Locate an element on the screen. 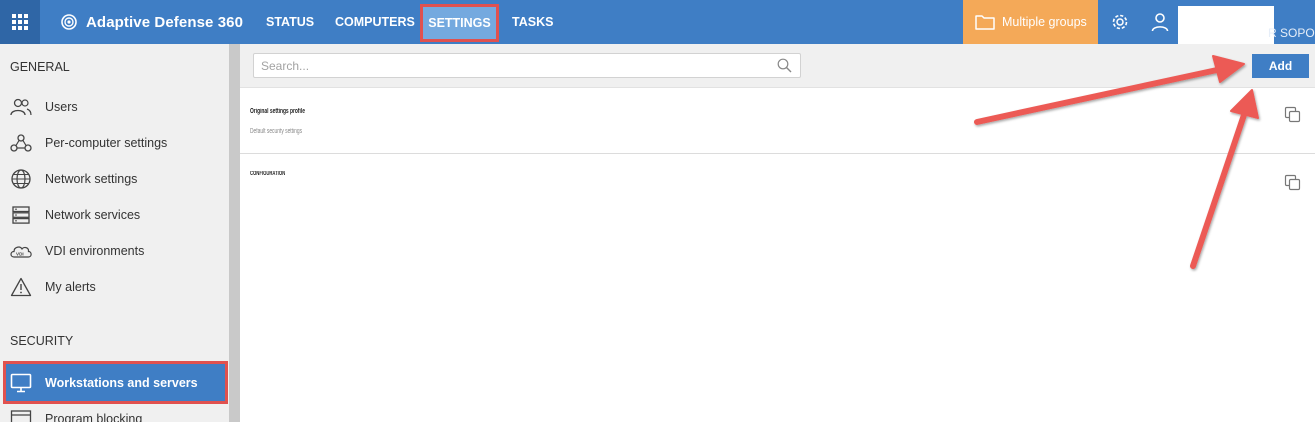 The image size is (1315, 422). brand: Adaptive Defense 360 is located at coordinates (152, 22).